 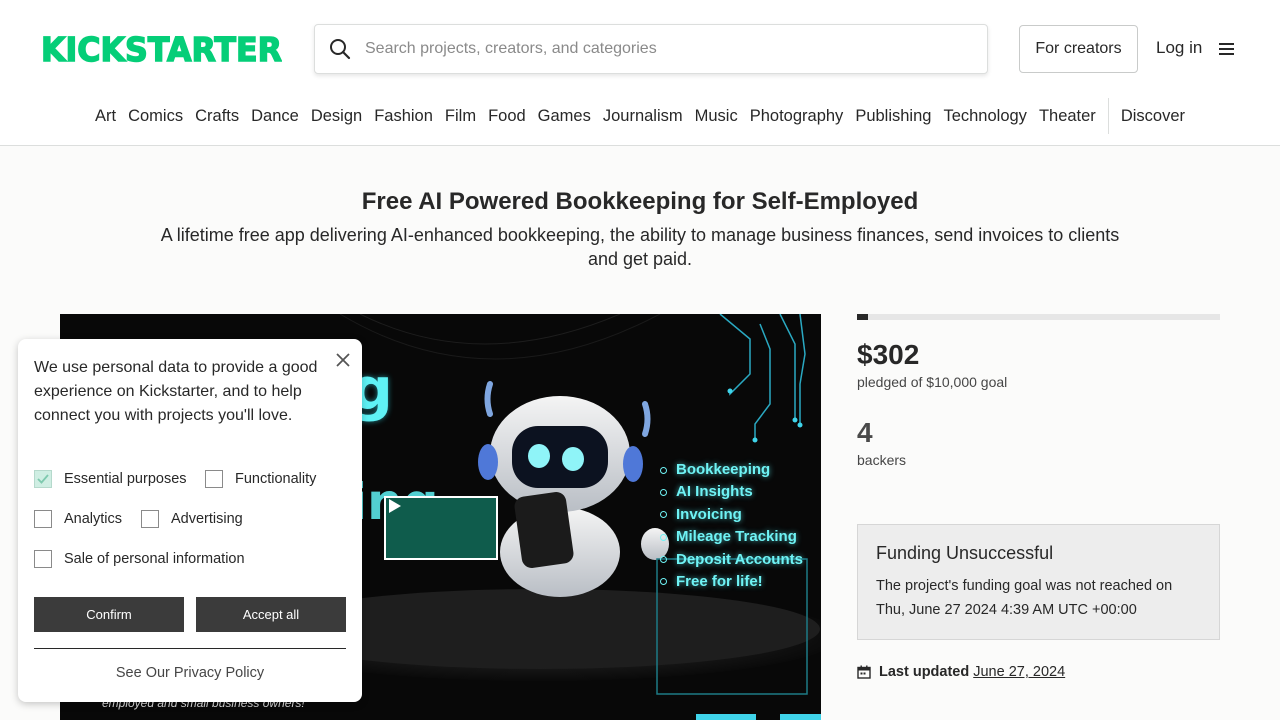 I want to click on analytics-option: Analytics, so click(x=78, y=519).